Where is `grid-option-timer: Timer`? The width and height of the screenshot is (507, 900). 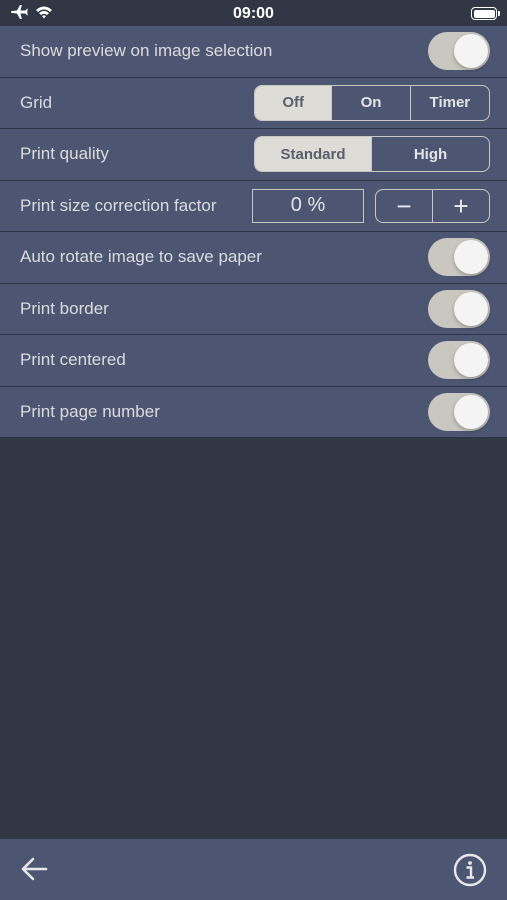
grid-option-timer: Timer is located at coordinates (450, 103).